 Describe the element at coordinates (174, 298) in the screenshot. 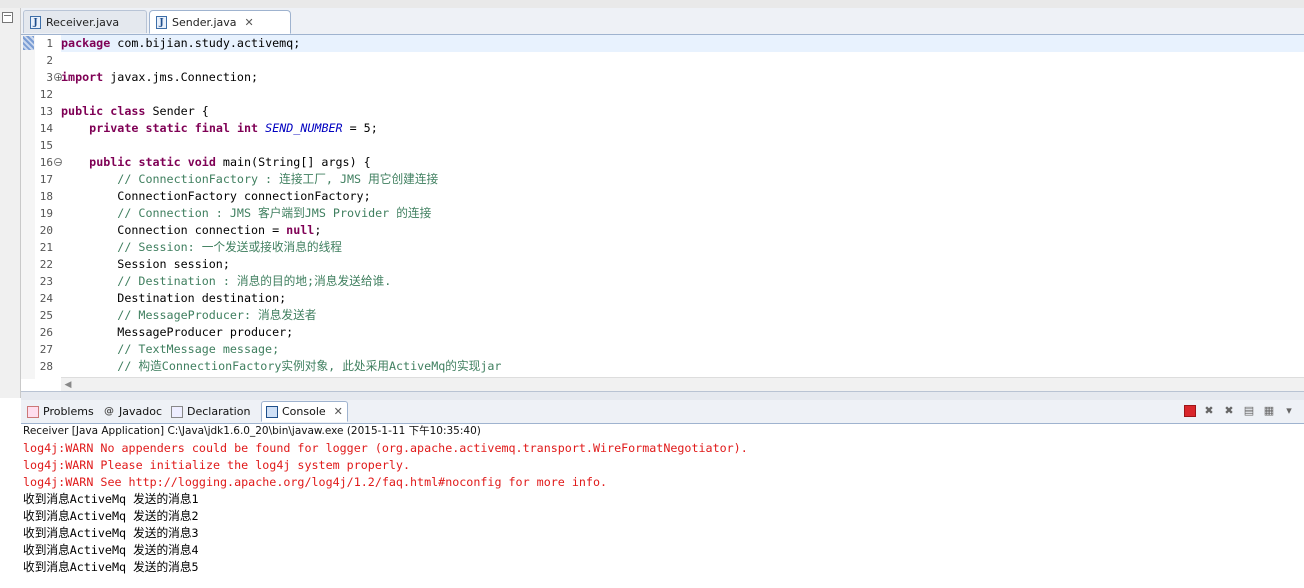

I see `code-token: Destination destination;` at that location.